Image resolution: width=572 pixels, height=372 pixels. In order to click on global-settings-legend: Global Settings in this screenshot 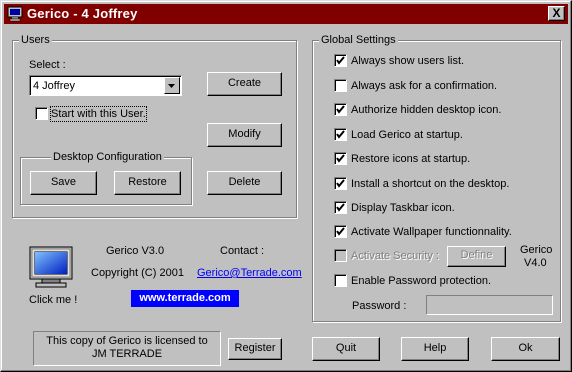, I will do `click(358, 40)`.